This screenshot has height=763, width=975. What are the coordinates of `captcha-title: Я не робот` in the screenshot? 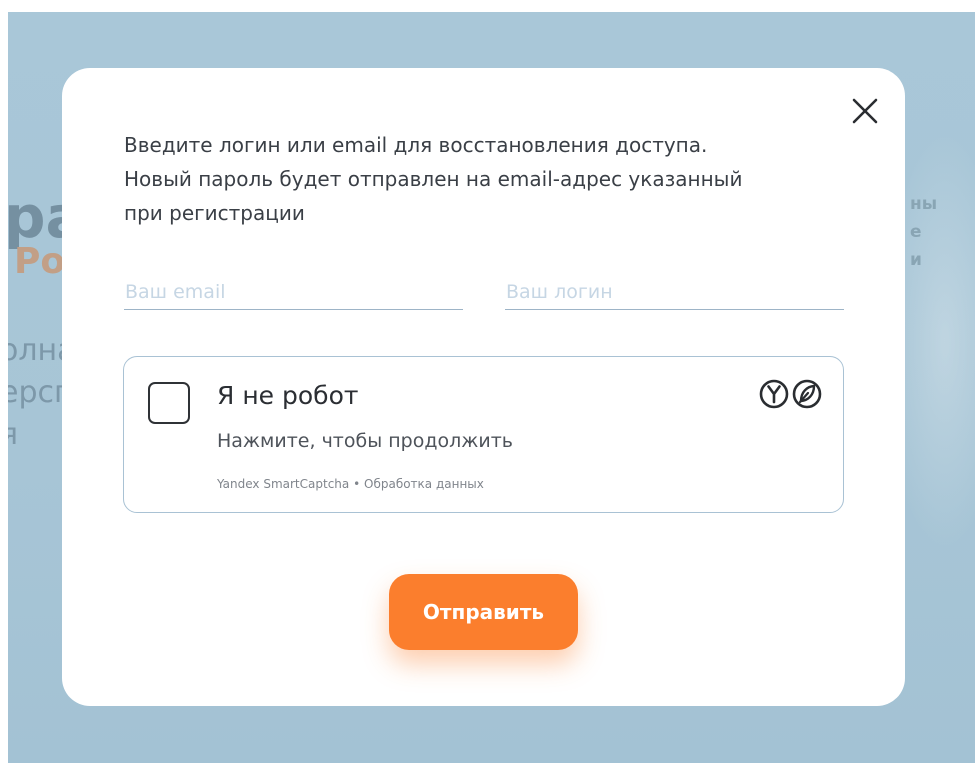 It's located at (288, 395).